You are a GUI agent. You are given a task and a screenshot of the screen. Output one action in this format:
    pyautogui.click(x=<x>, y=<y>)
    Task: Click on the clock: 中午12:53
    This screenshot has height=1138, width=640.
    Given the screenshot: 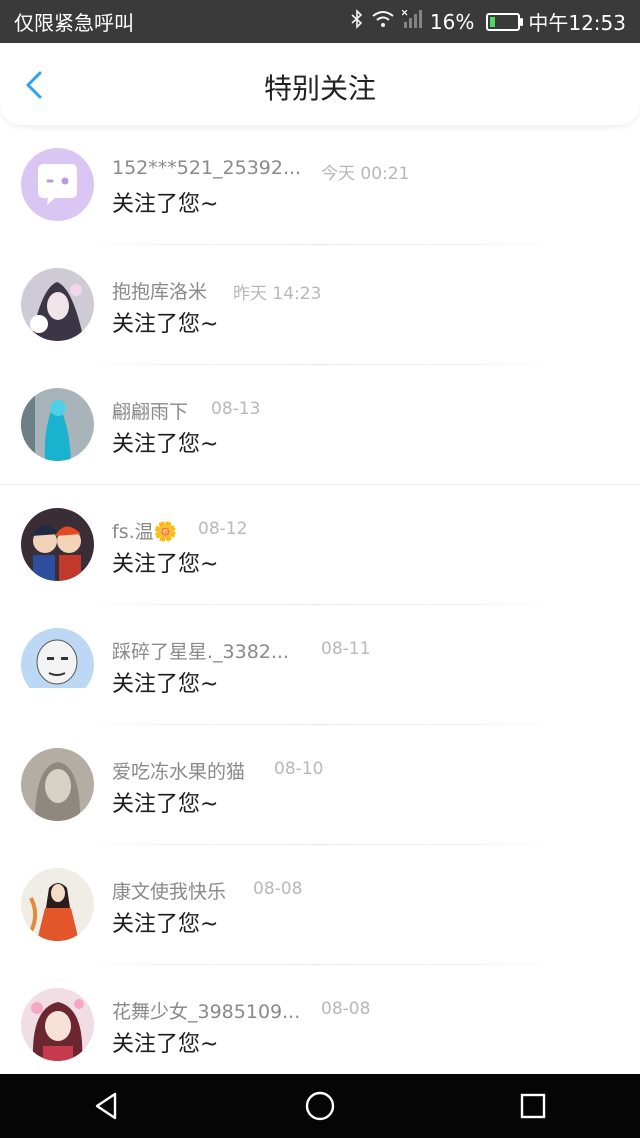 What is the action you would take?
    pyautogui.click(x=577, y=23)
    